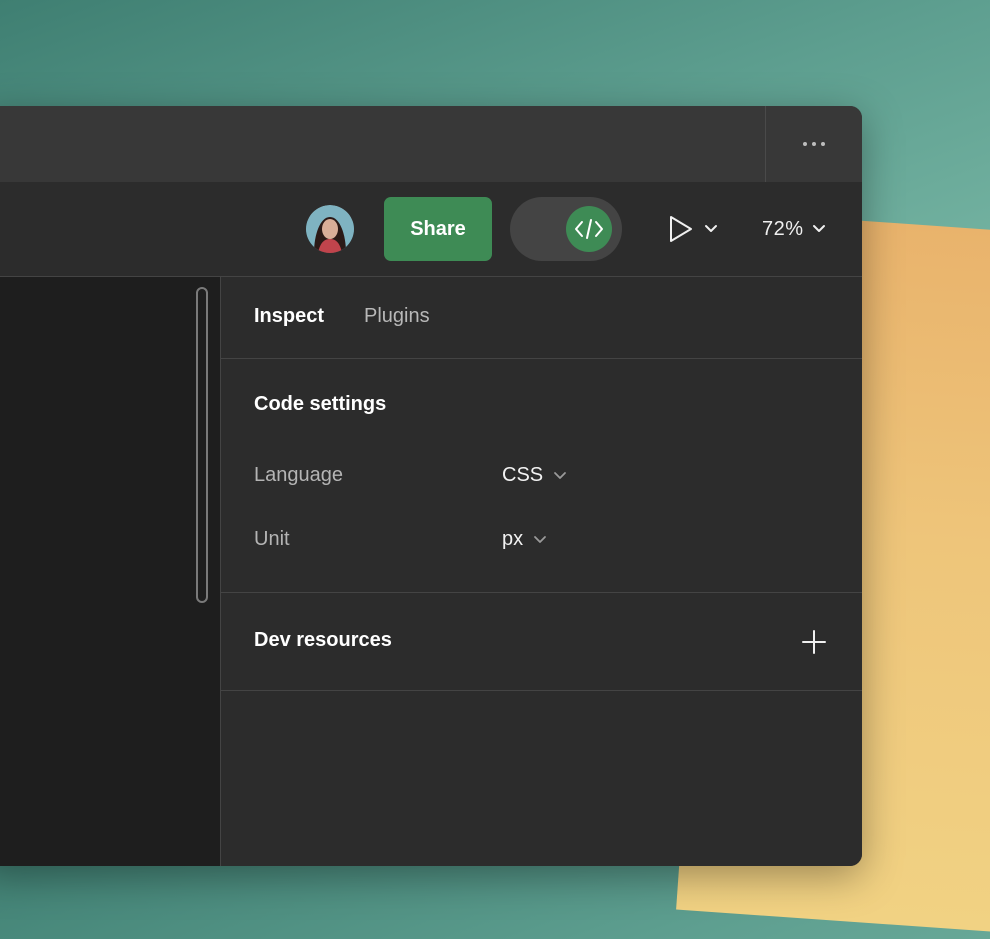 The width and height of the screenshot is (990, 939). What do you see at coordinates (320, 404) in the screenshot?
I see `code-settings-title: Code settings` at bounding box center [320, 404].